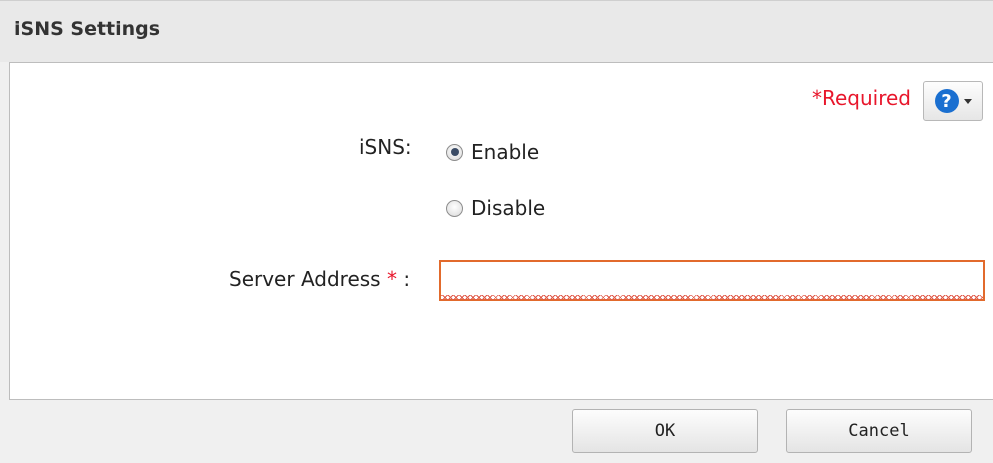 The width and height of the screenshot is (993, 463). What do you see at coordinates (879, 431) in the screenshot?
I see `cancel-button: Cancel` at bounding box center [879, 431].